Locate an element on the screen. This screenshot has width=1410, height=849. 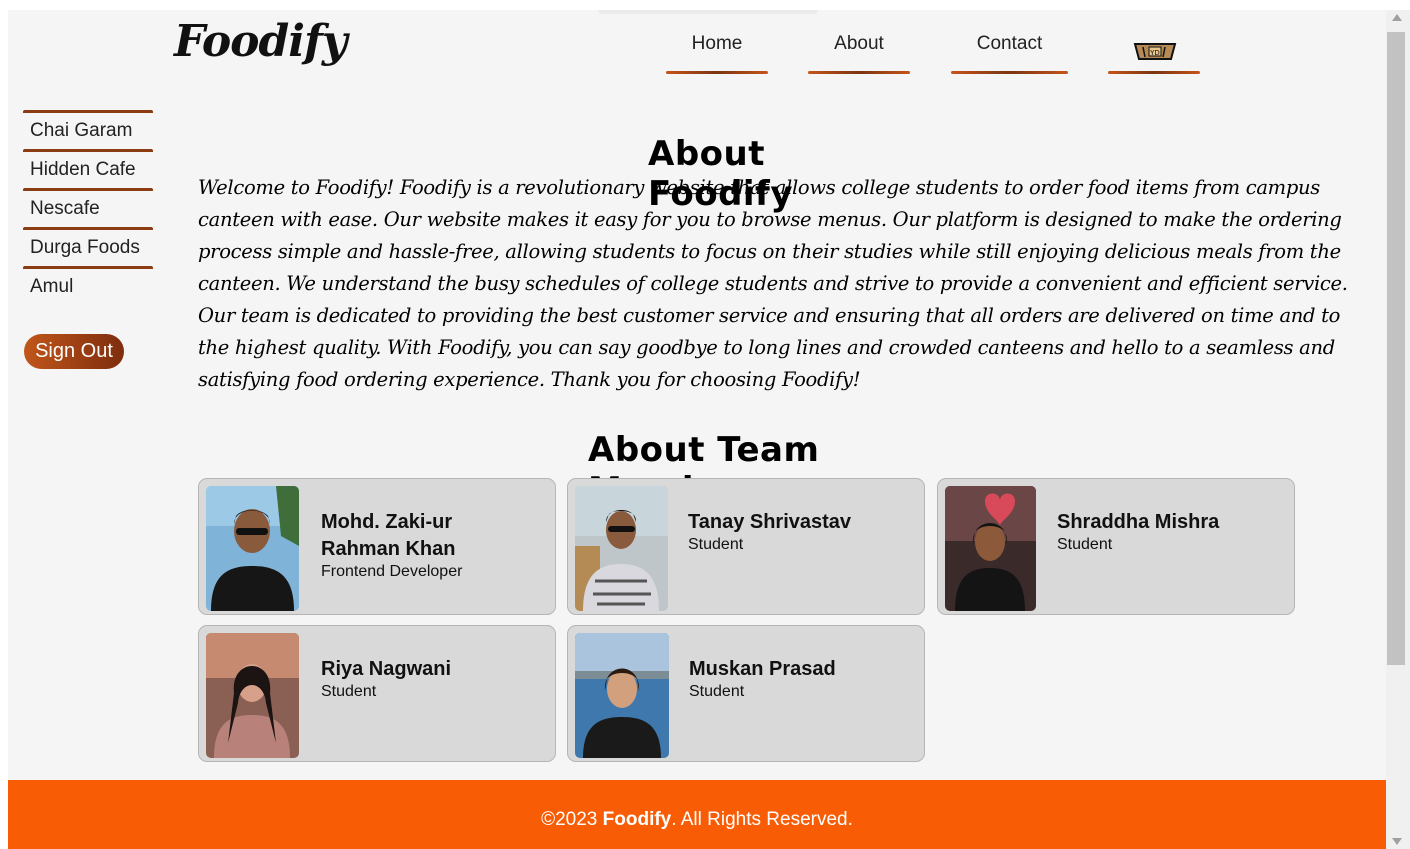
footer-brand: Foodify is located at coordinates (637, 819).